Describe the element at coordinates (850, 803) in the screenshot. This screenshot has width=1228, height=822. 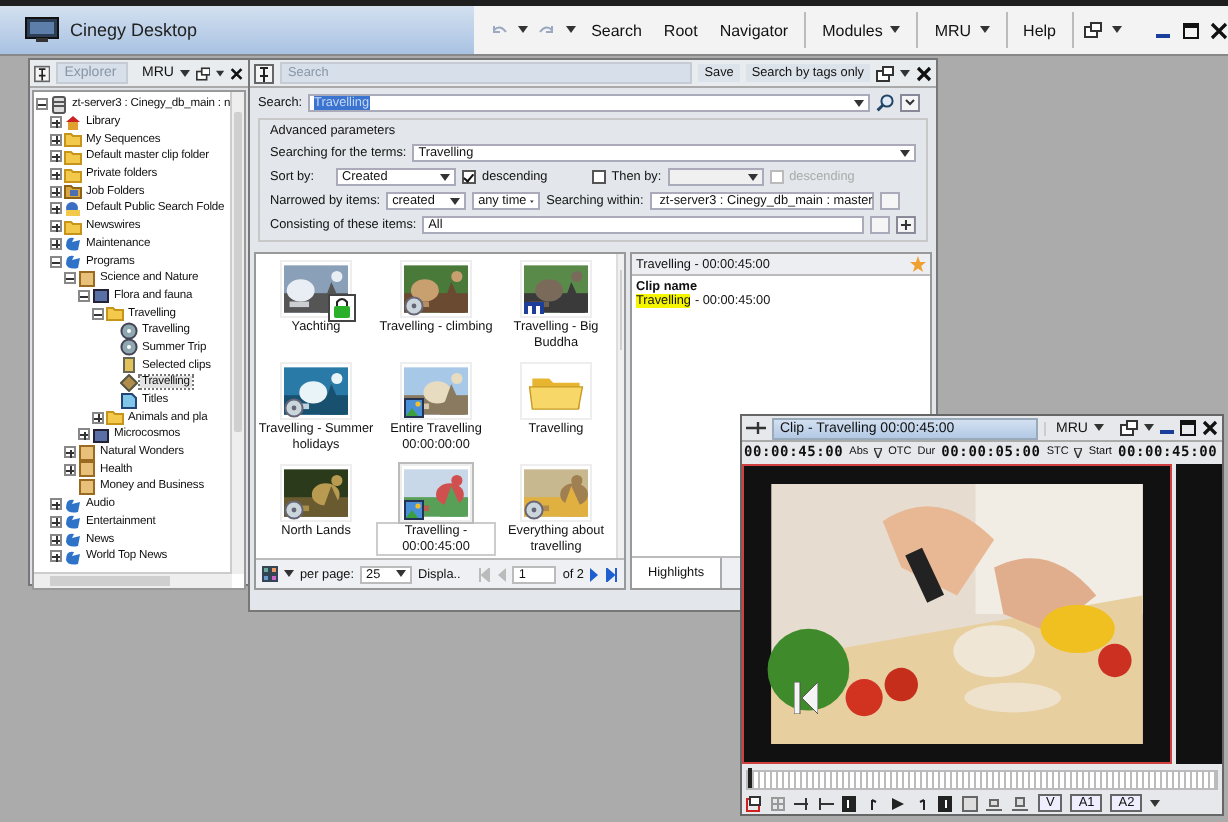
I see `go-to-in-icon` at that location.